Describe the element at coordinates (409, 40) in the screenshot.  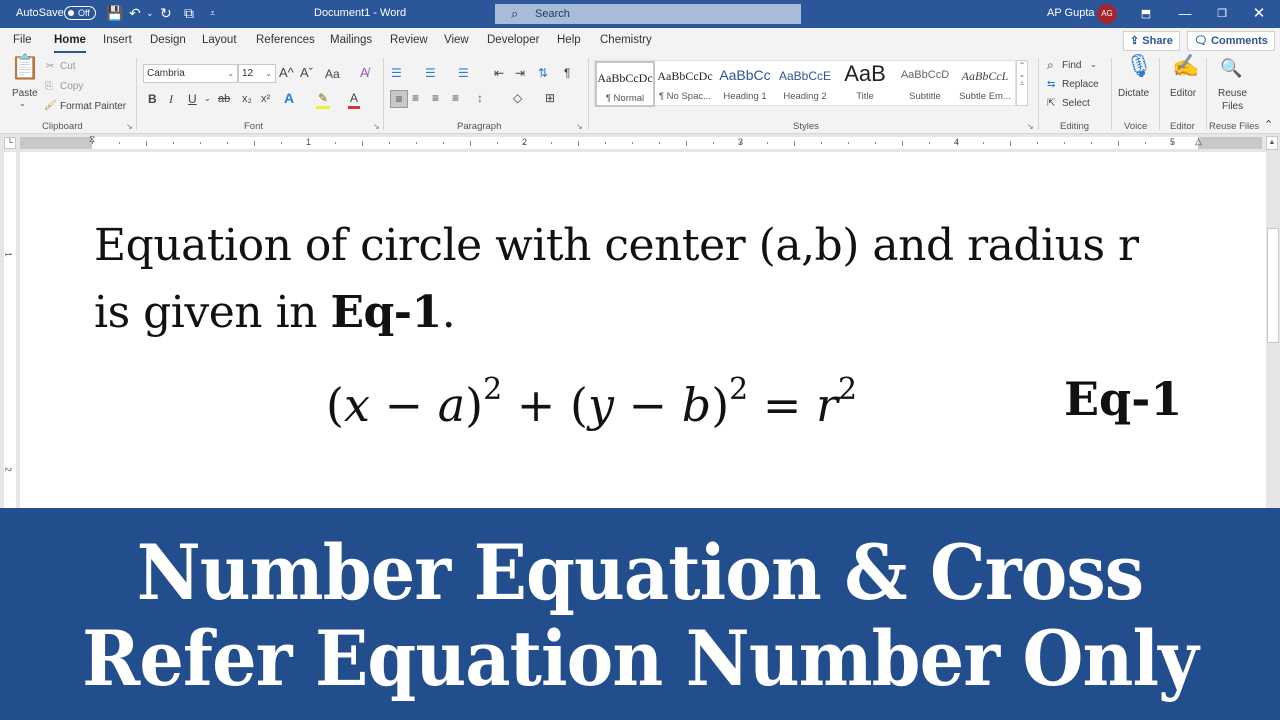
I see `tab-review: Review` at that location.